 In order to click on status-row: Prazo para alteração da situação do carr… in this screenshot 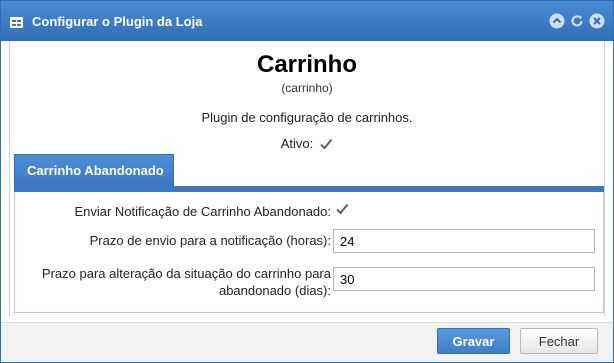, I will do `click(309, 282)`.